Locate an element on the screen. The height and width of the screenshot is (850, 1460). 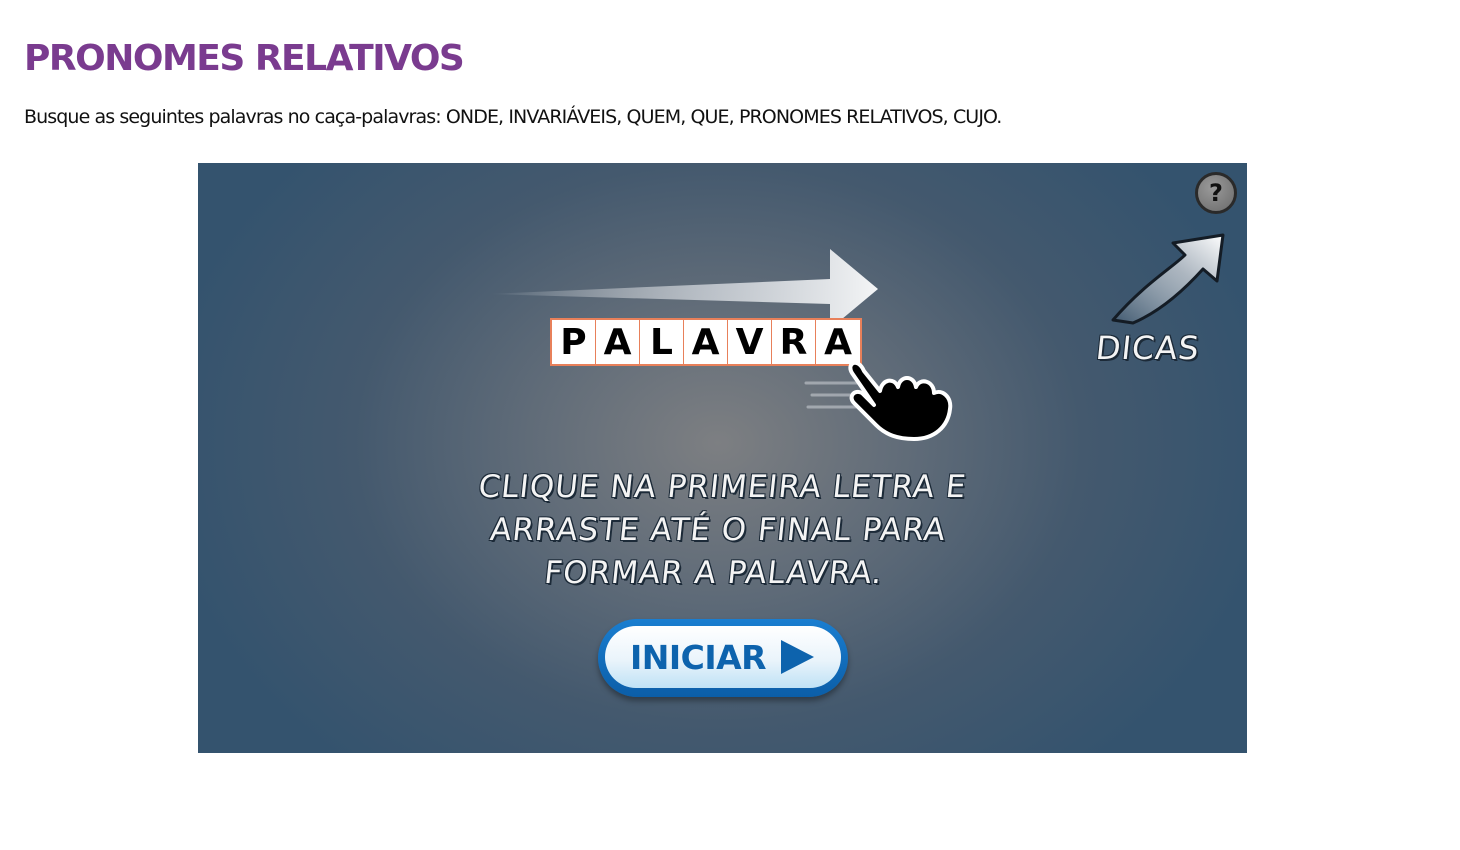
demo-letter: L is located at coordinates (662, 342).